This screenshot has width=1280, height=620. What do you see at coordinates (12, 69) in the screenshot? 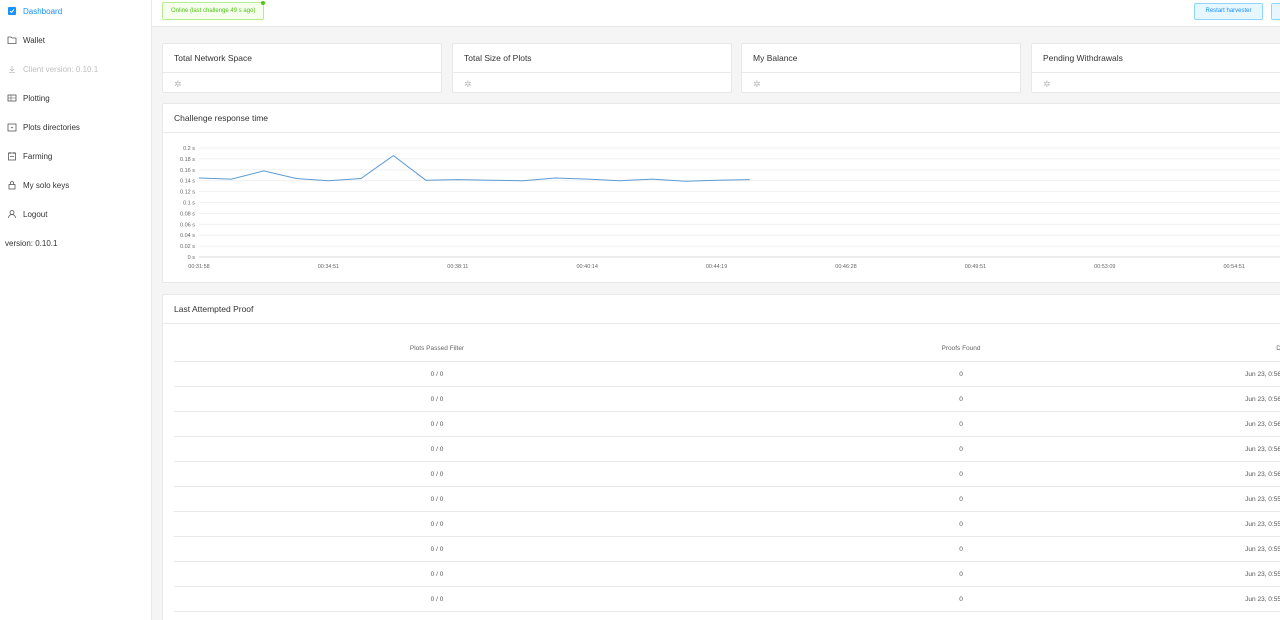
I see `download-icon` at bounding box center [12, 69].